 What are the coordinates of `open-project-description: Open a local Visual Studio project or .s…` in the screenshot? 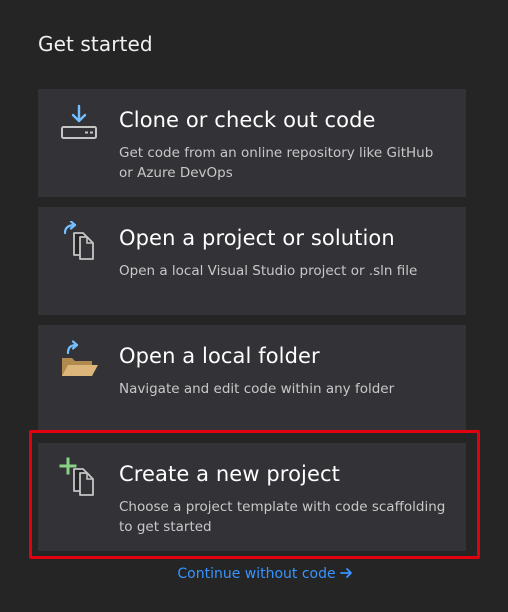 It's located at (268, 271).